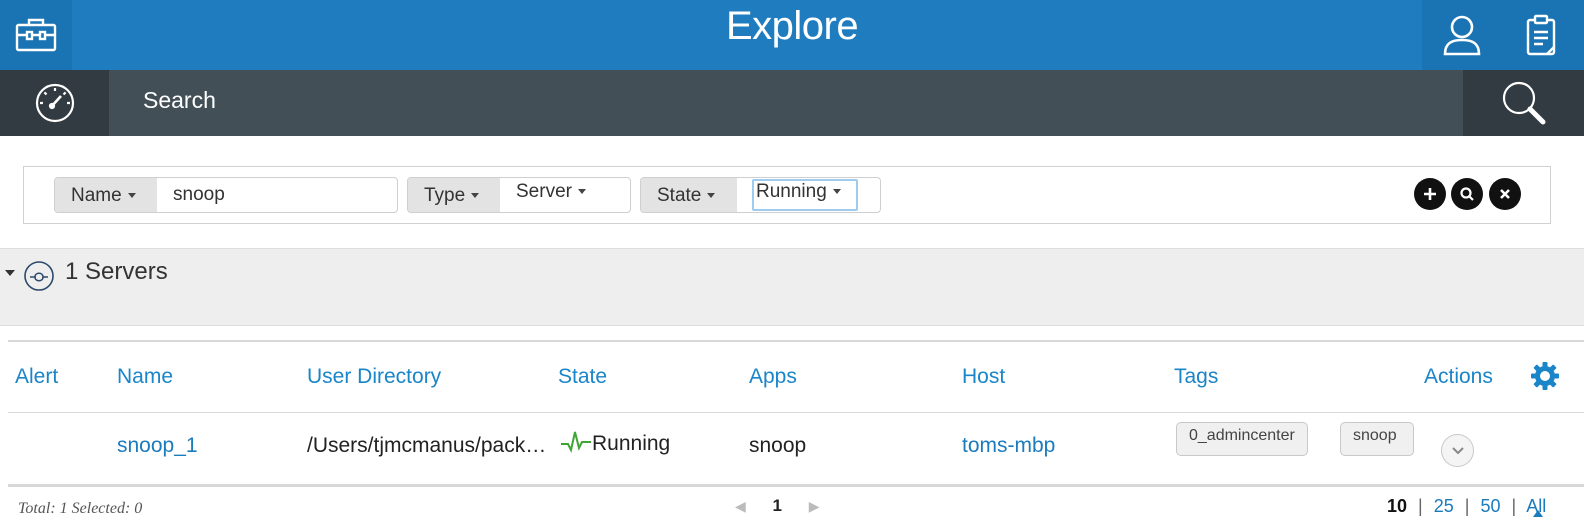  Describe the element at coordinates (1377, 439) in the screenshot. I see `tag-badge: snoop` at that location.